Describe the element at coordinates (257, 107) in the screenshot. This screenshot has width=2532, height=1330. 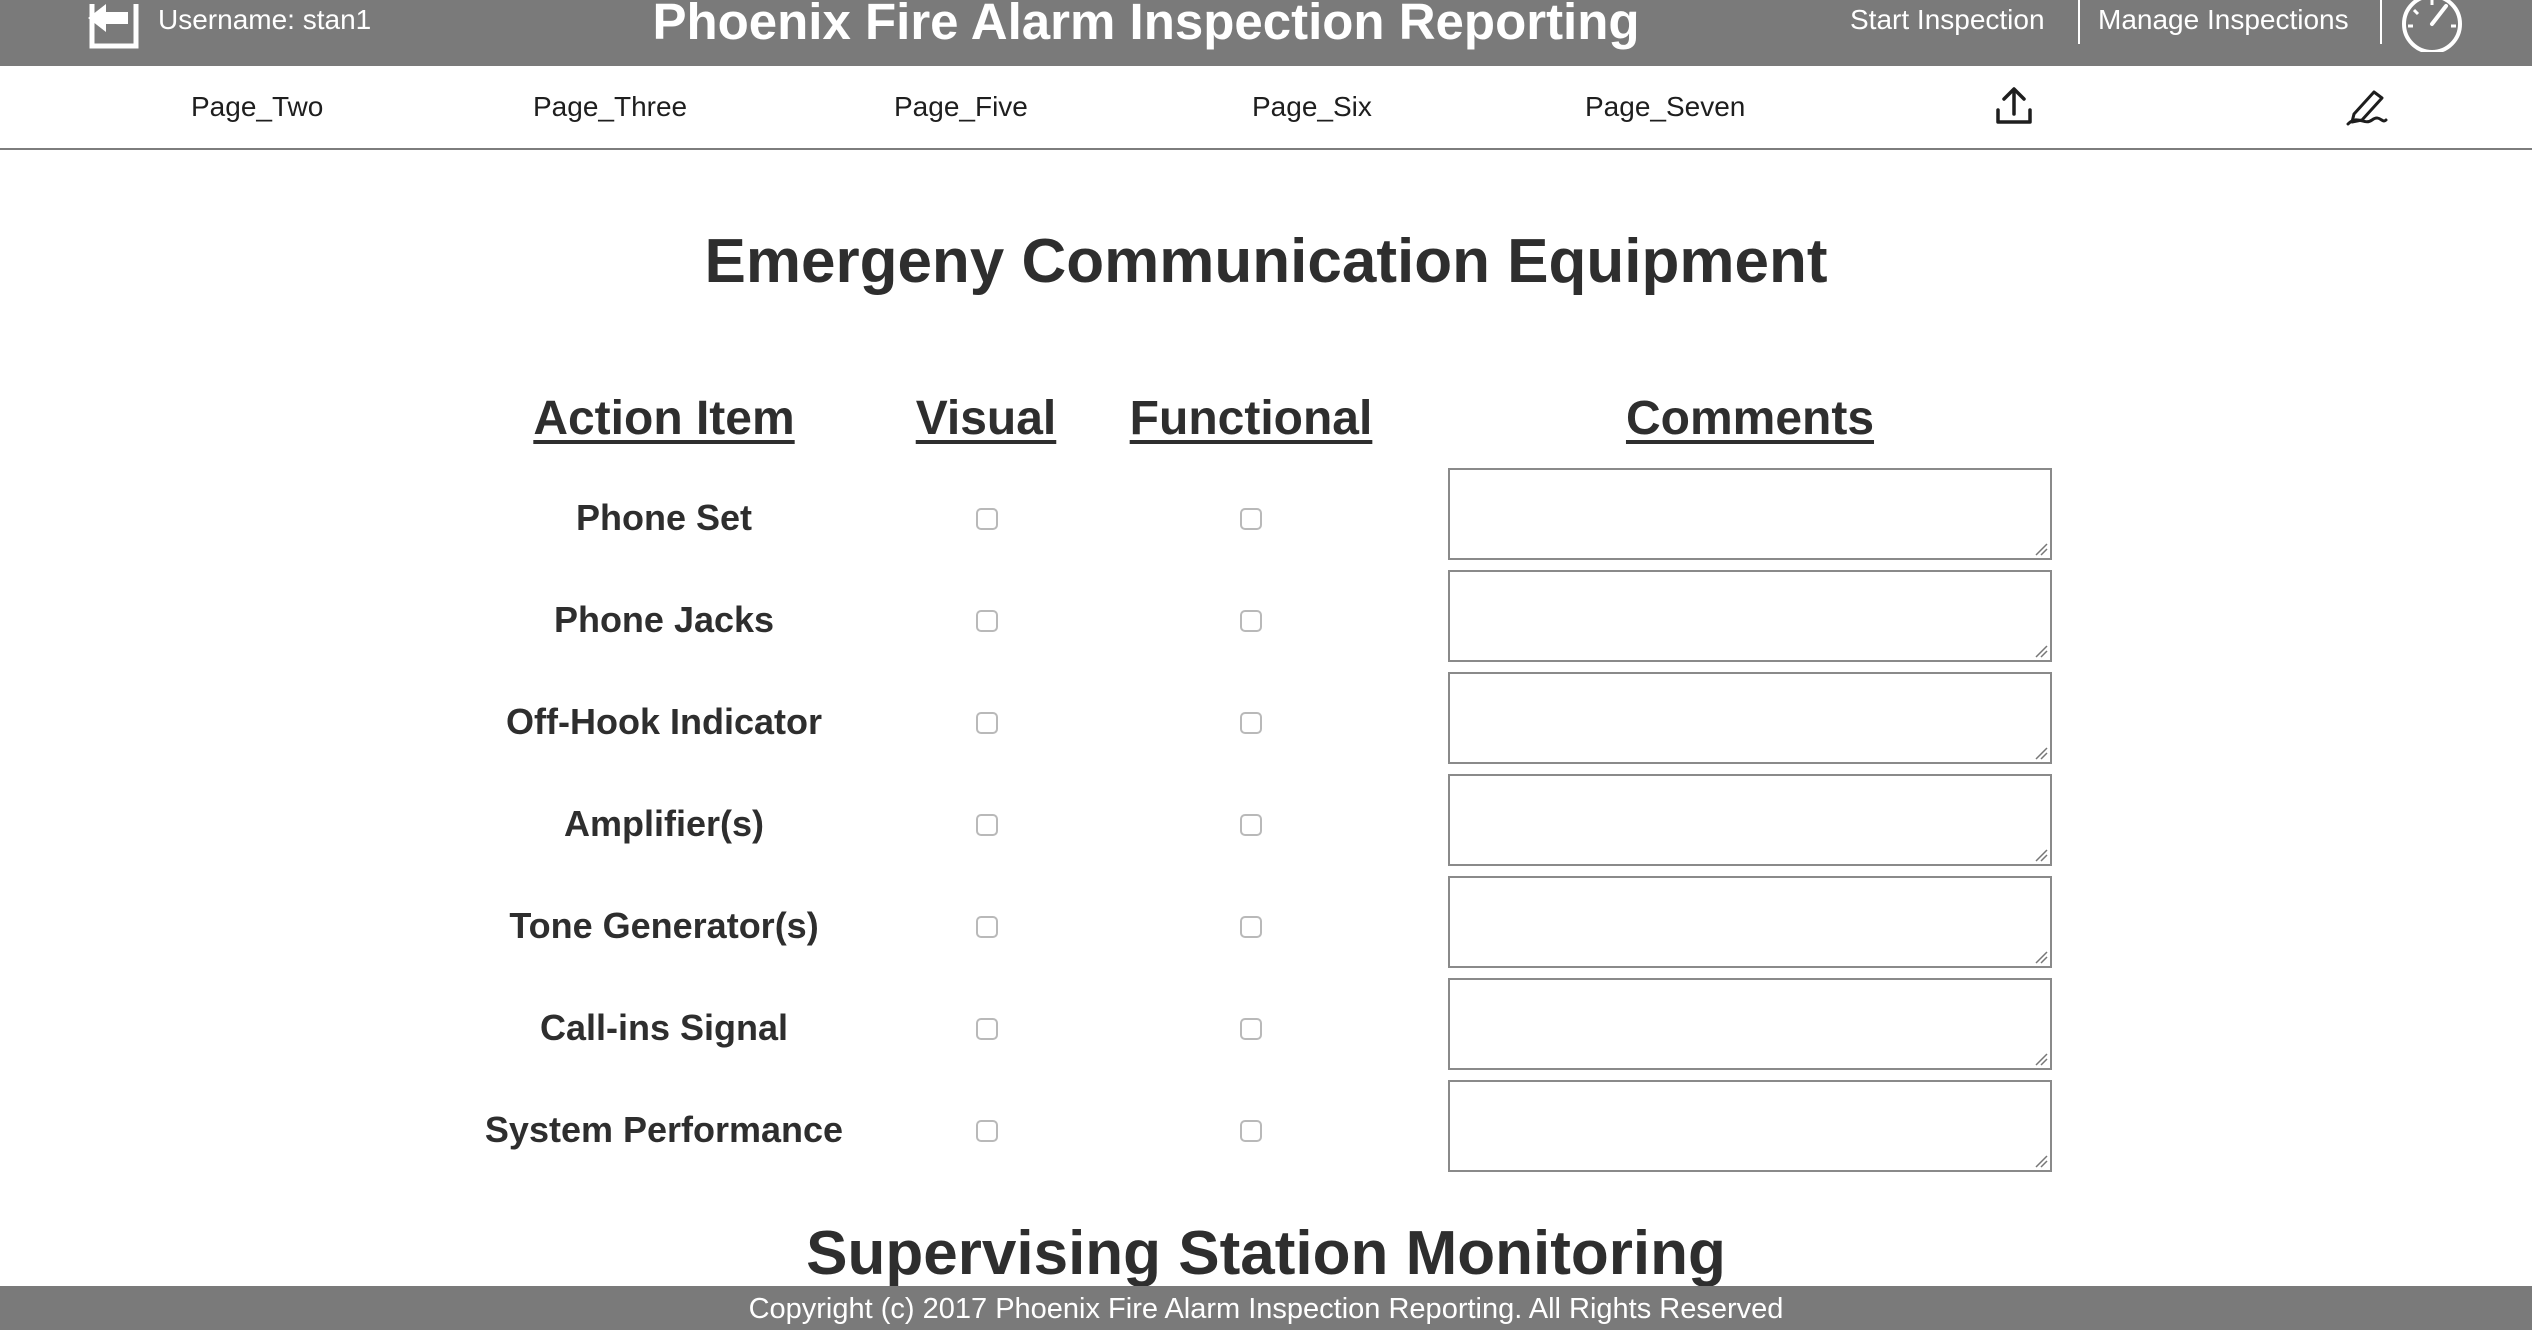
I see `nav-page-two: Page_Two` at that location.